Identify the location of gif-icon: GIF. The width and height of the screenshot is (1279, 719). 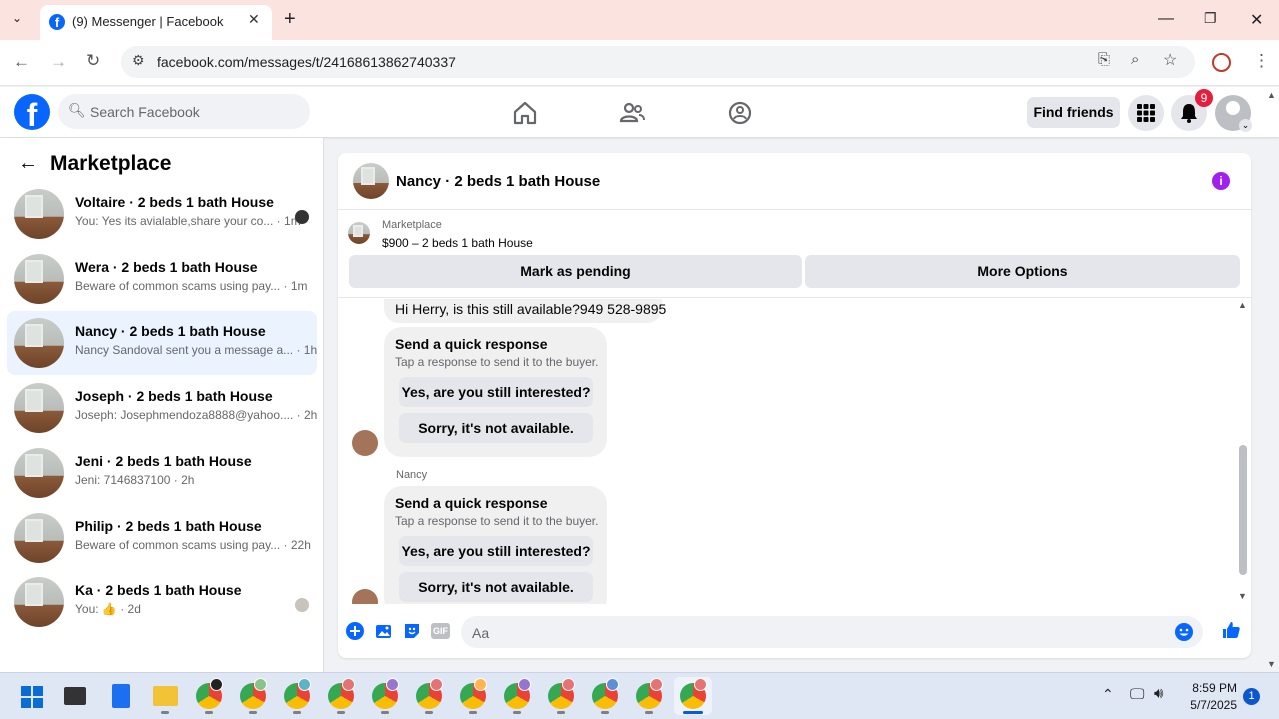
(440, 631).